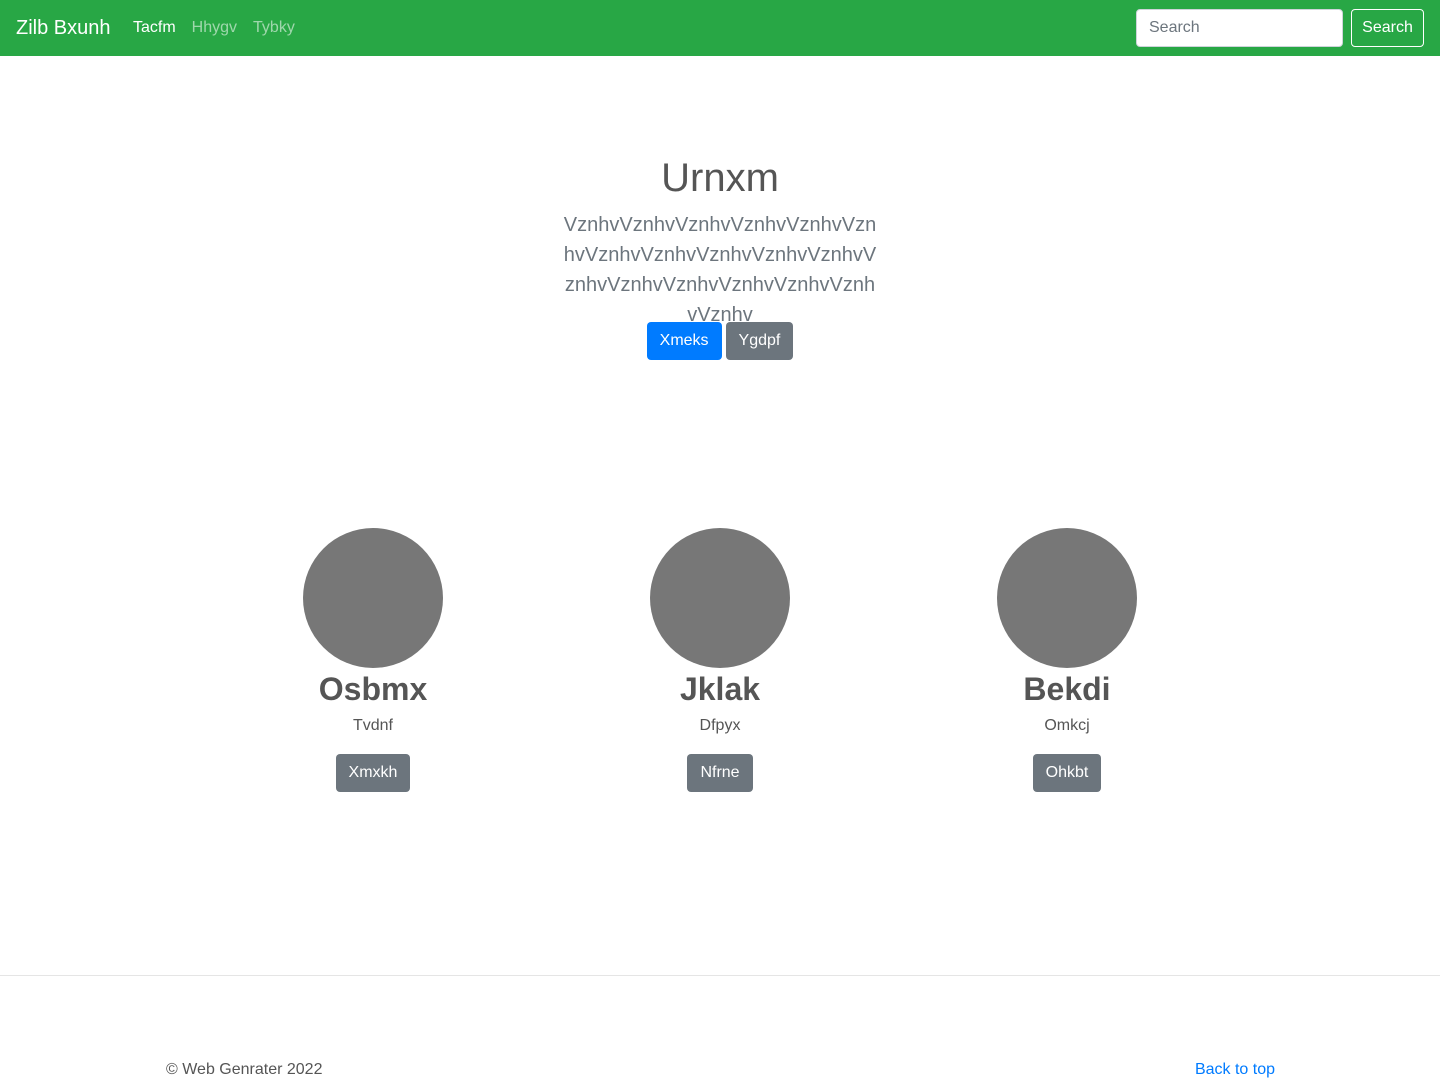  What do you see at coordinates (214, 28) in the screenshot?
I see `nav-link-hhygv: Hhygv` at bounding box center [214, 28].